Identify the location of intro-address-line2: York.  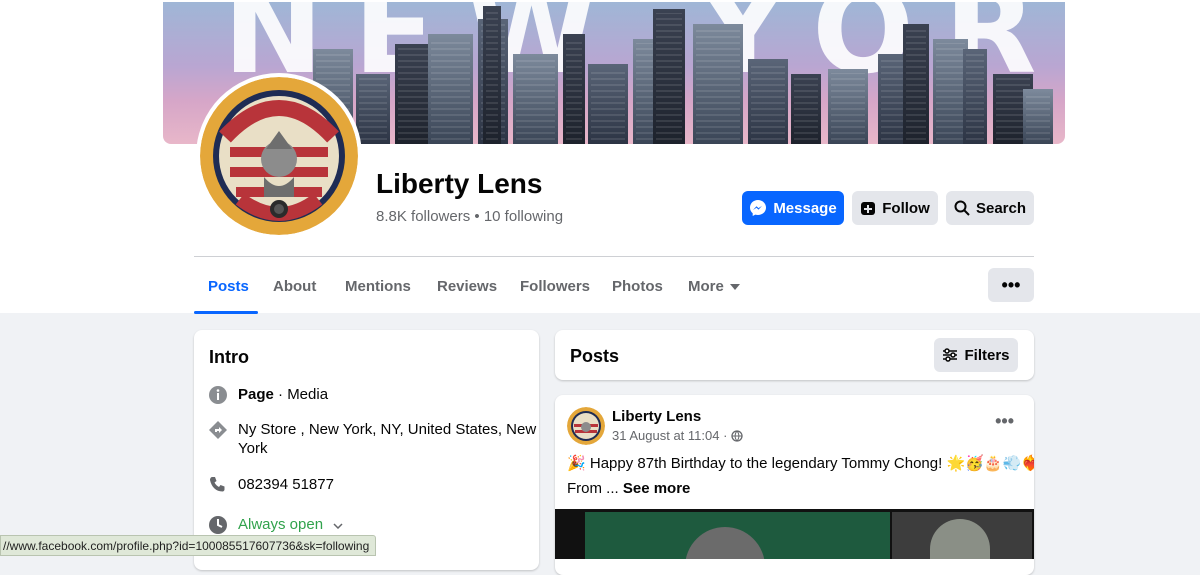
(387, 448).